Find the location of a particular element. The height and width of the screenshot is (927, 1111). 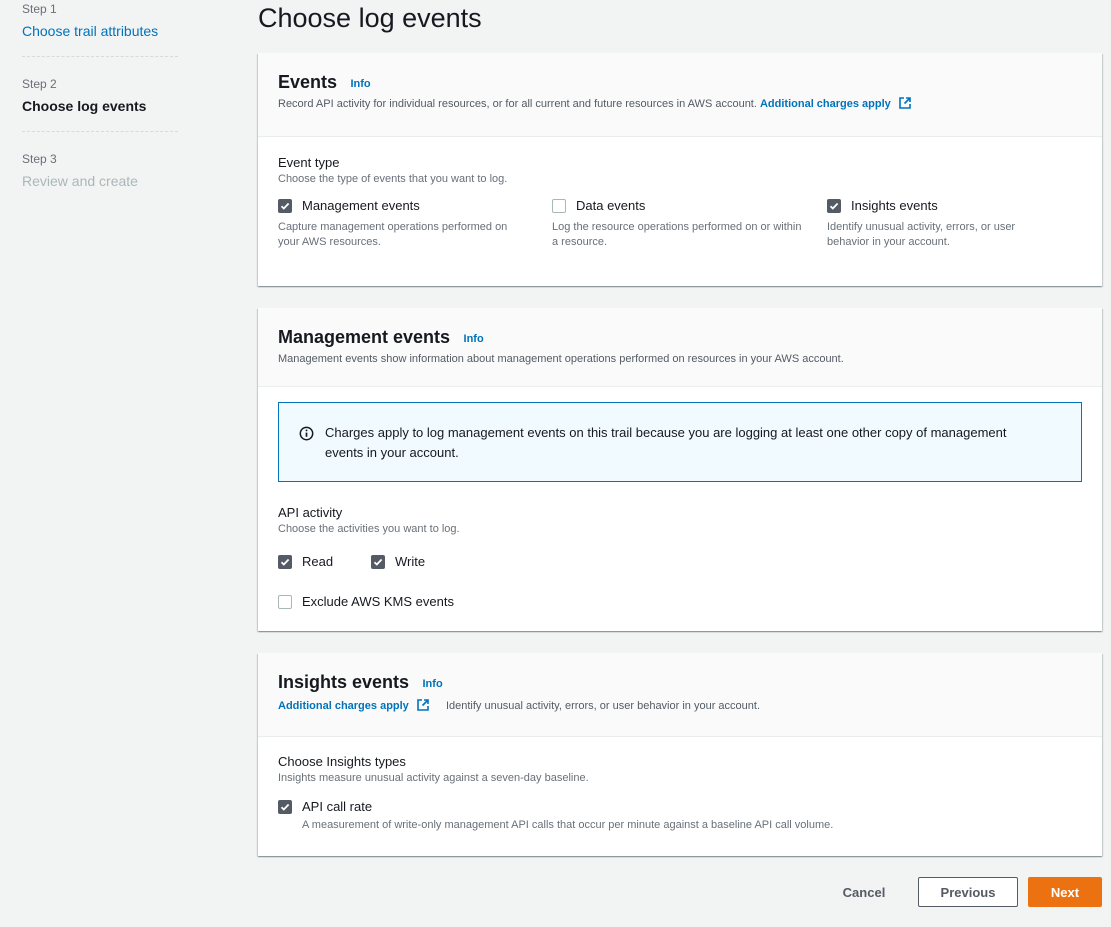

additional-charges-link: Additional charges apply is located at coordinates (825, 104).